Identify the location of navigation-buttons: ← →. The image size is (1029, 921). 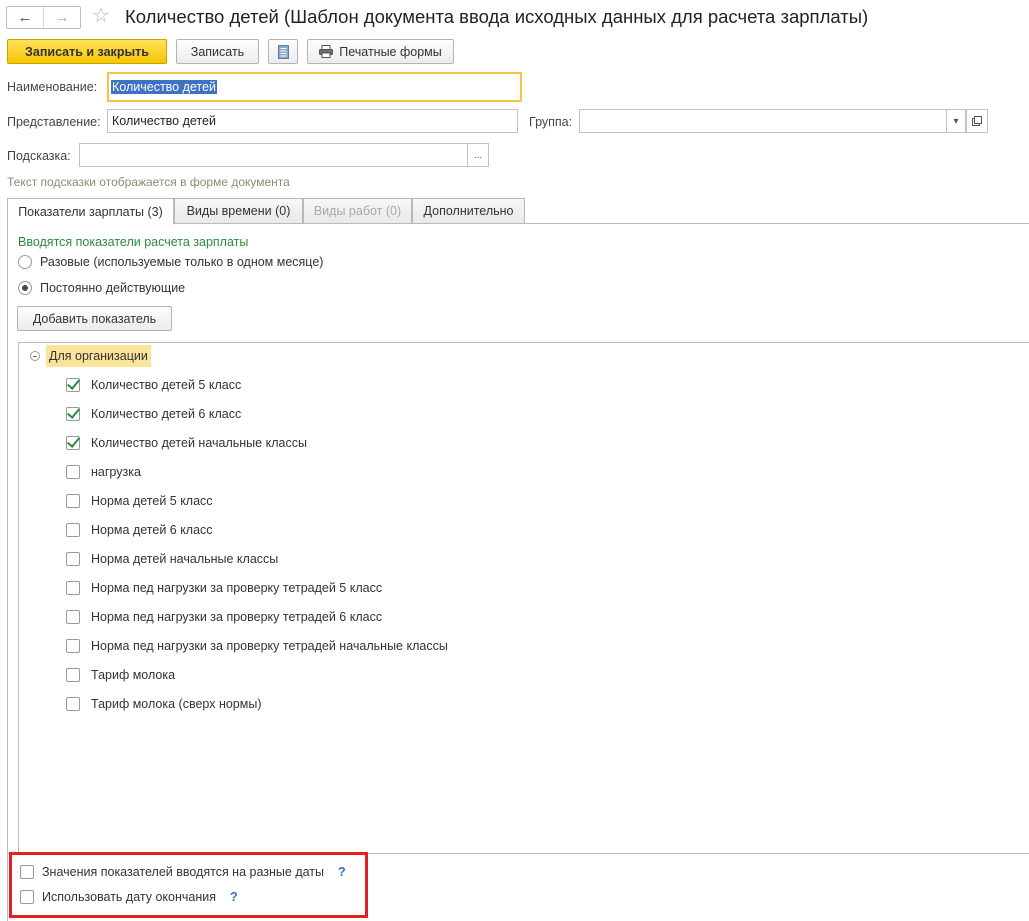
(43, 17).